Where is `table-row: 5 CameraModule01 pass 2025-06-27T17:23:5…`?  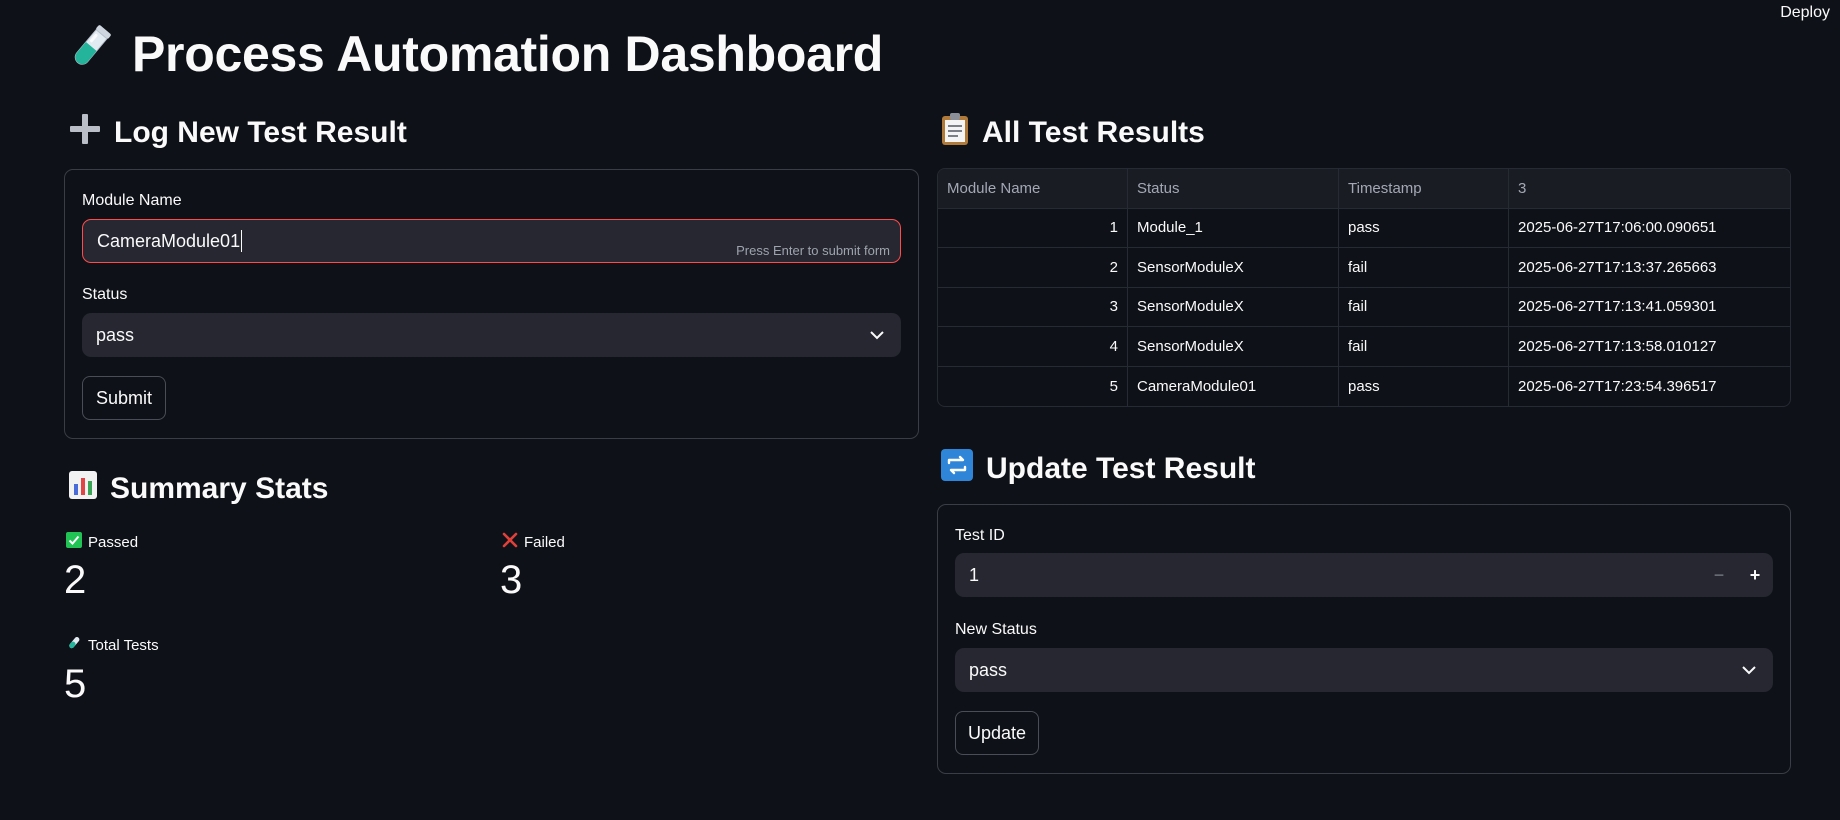
table-row: 5 CameraModule01 pass 2025-06-27T17:23:5… is located at coordinates (1364, 386).